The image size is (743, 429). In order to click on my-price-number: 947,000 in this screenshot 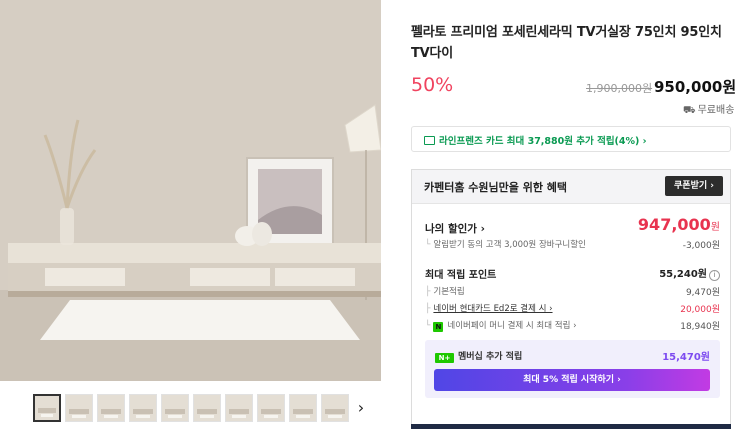, I will do `click(674, 224)`.